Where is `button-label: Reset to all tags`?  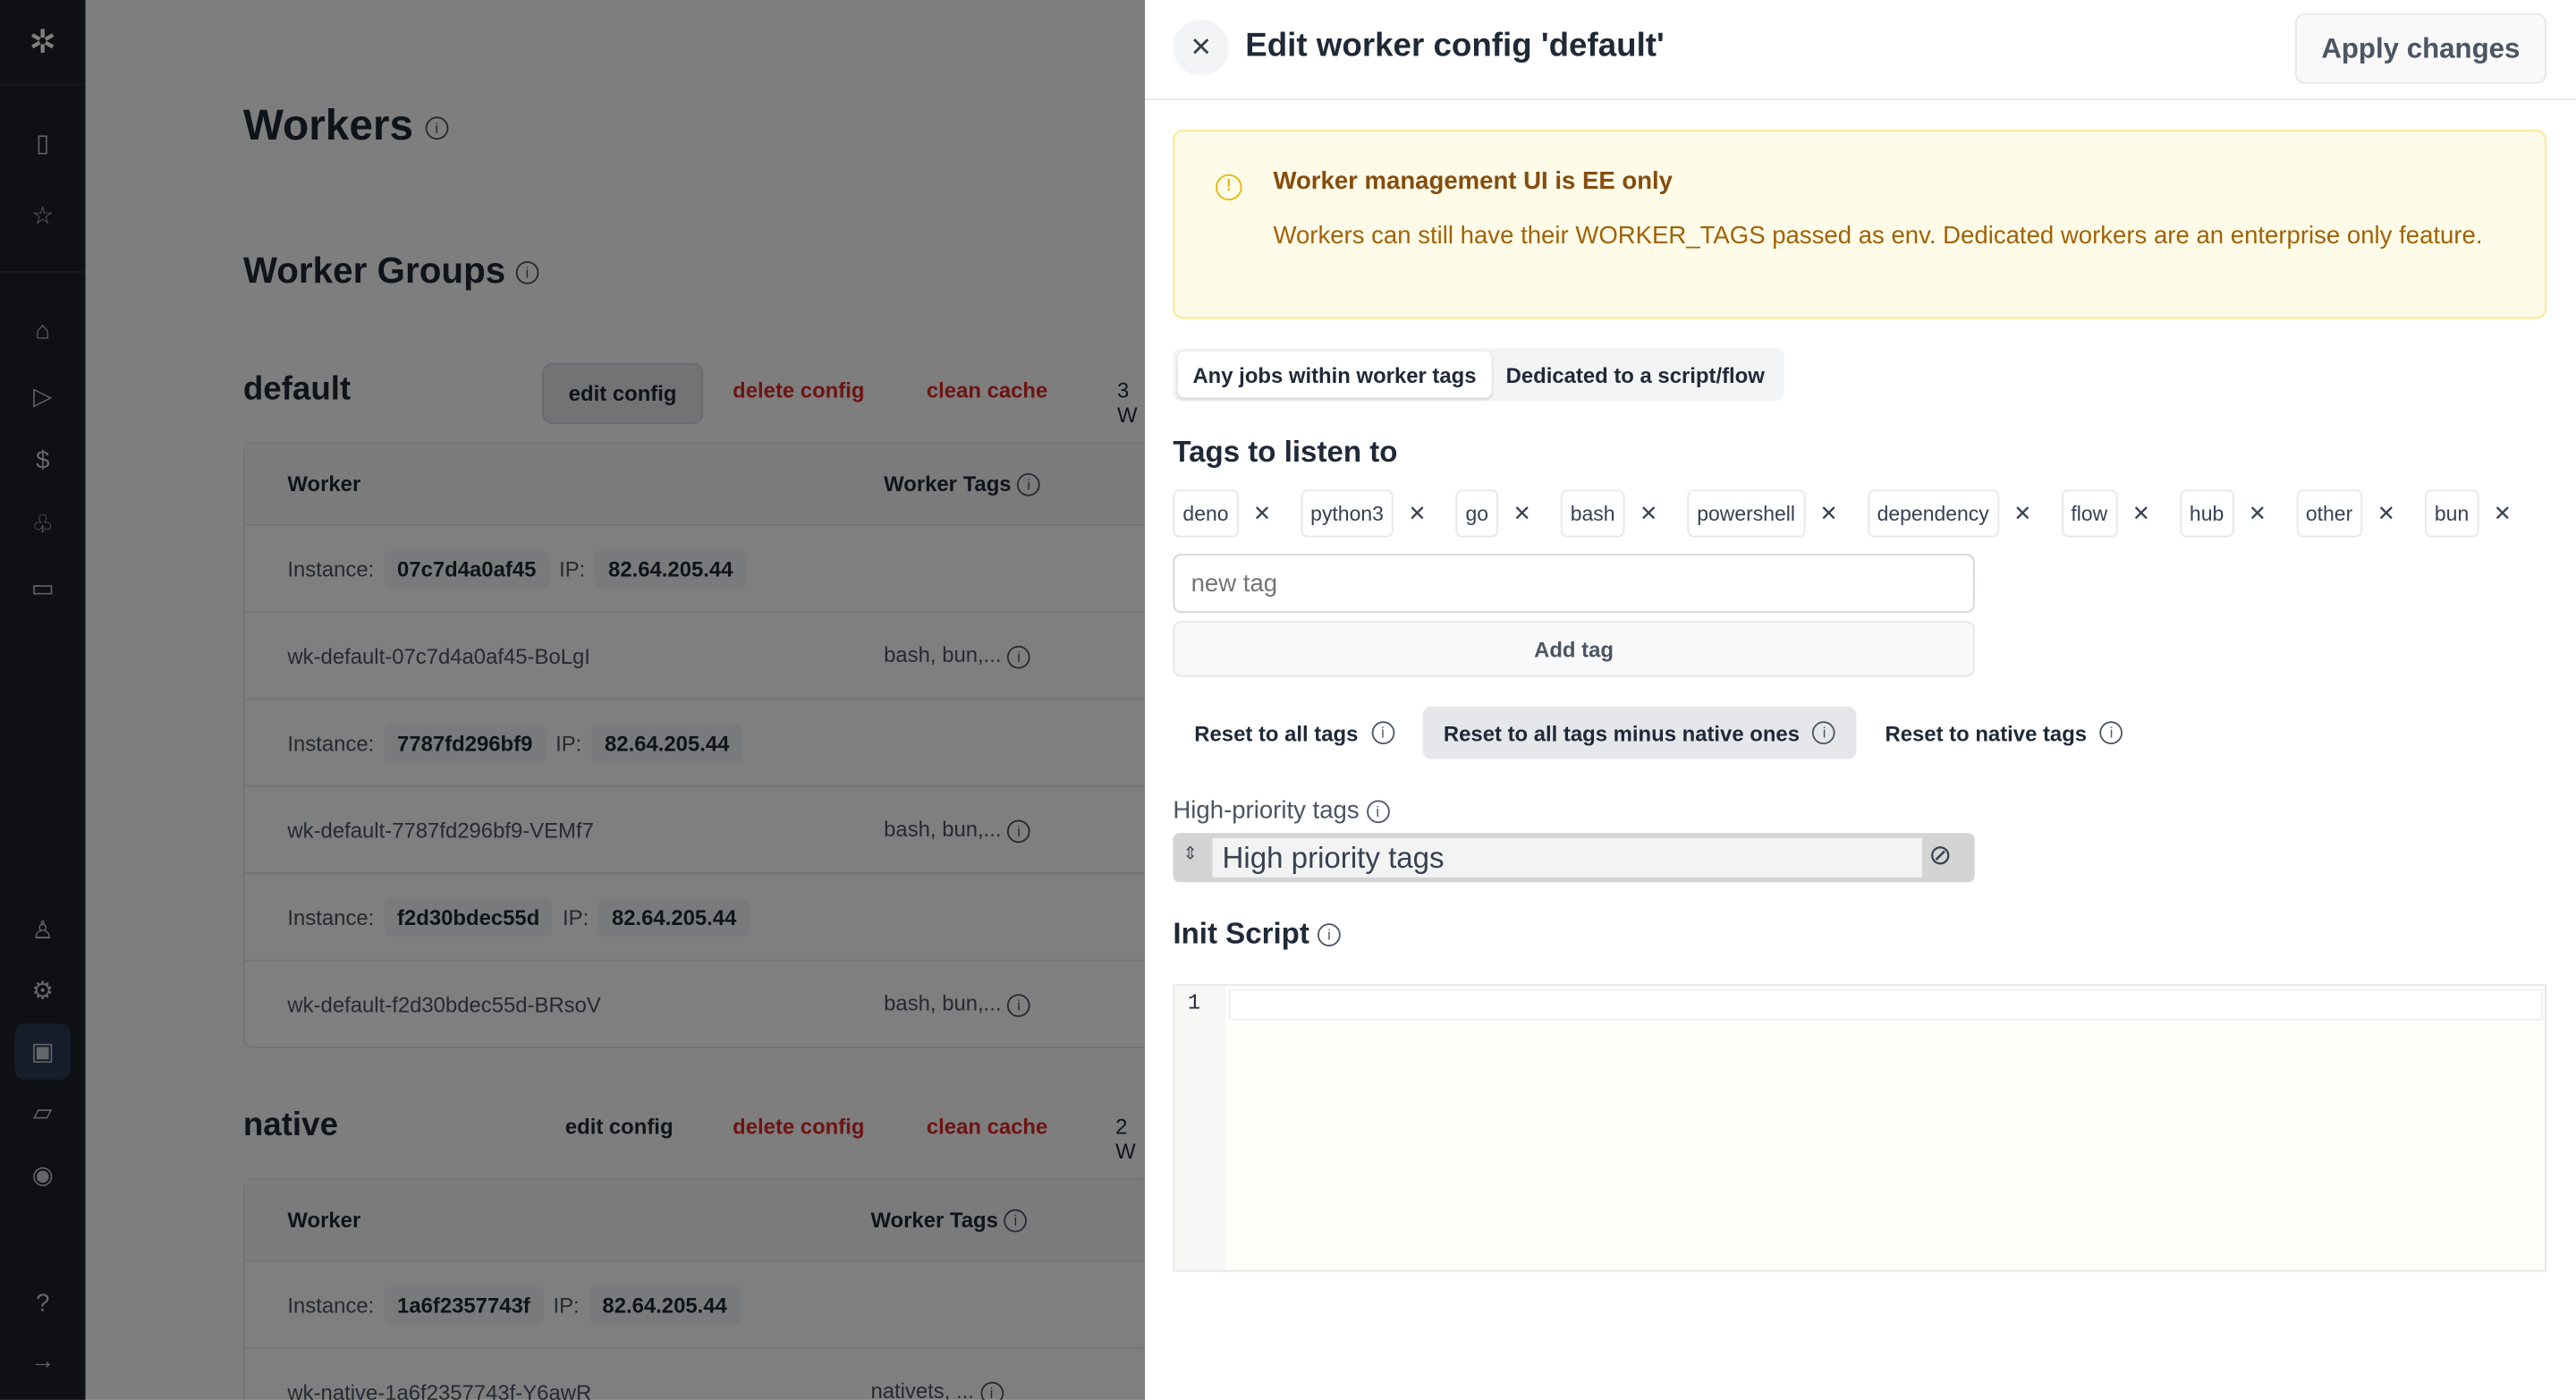 button-label: Reset to all tags is located at coordinates (1276, 732).